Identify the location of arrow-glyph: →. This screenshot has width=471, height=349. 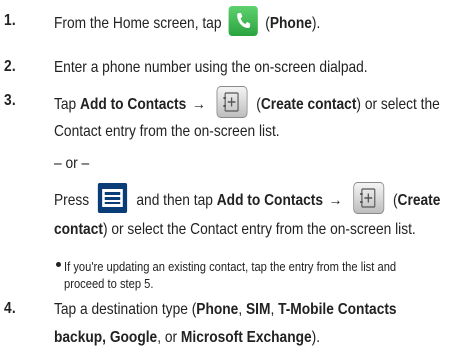
(198, 105).